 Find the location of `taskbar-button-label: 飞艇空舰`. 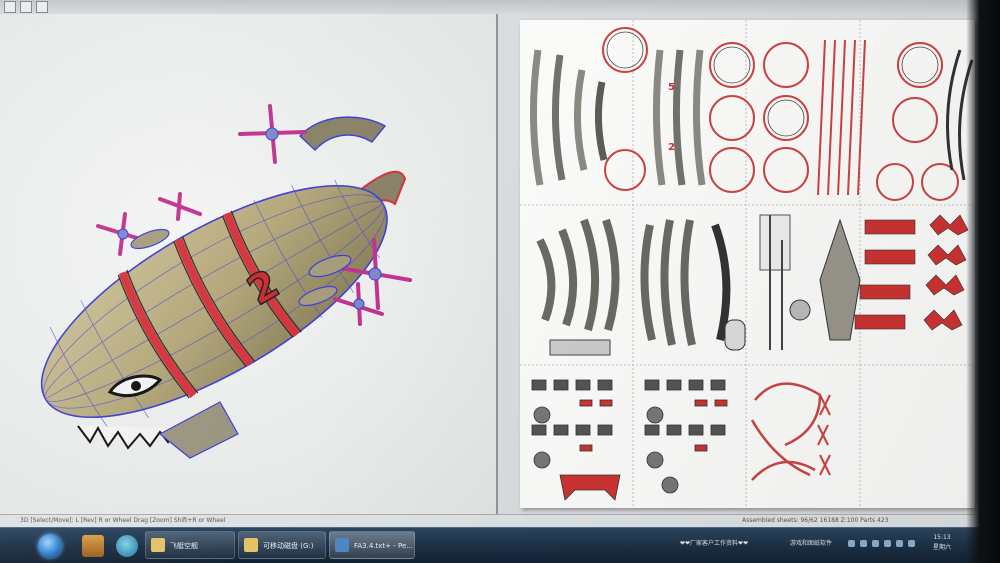

taskbar-button-label: 飞艇空舰 is located at coordinates (184, 546).